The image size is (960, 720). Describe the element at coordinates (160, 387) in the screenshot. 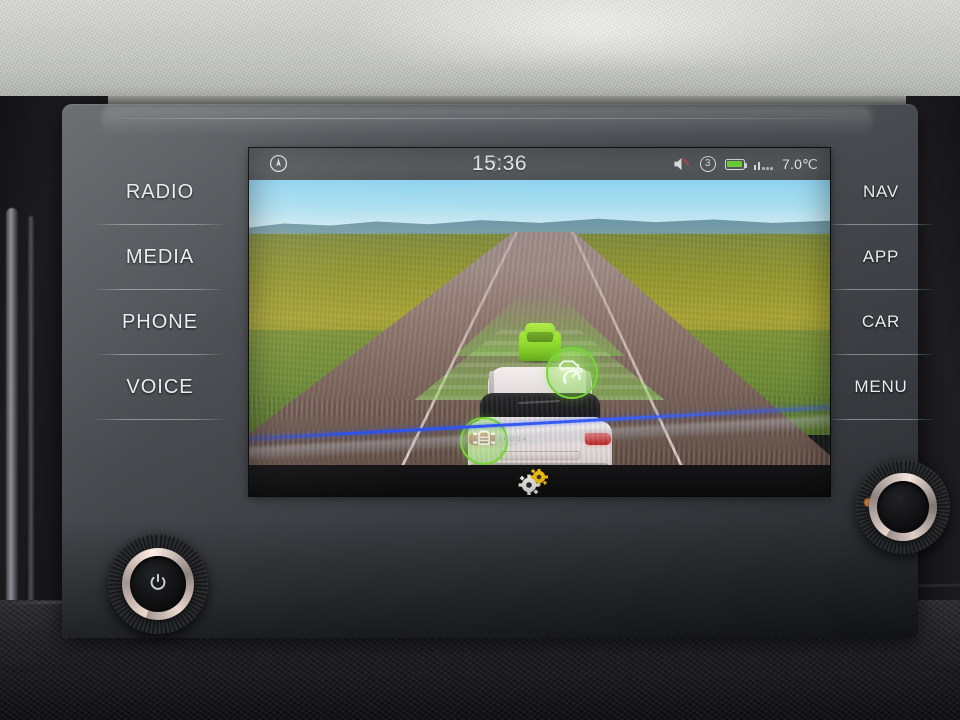

I see `hardkey-voice: VOICE` at that location.